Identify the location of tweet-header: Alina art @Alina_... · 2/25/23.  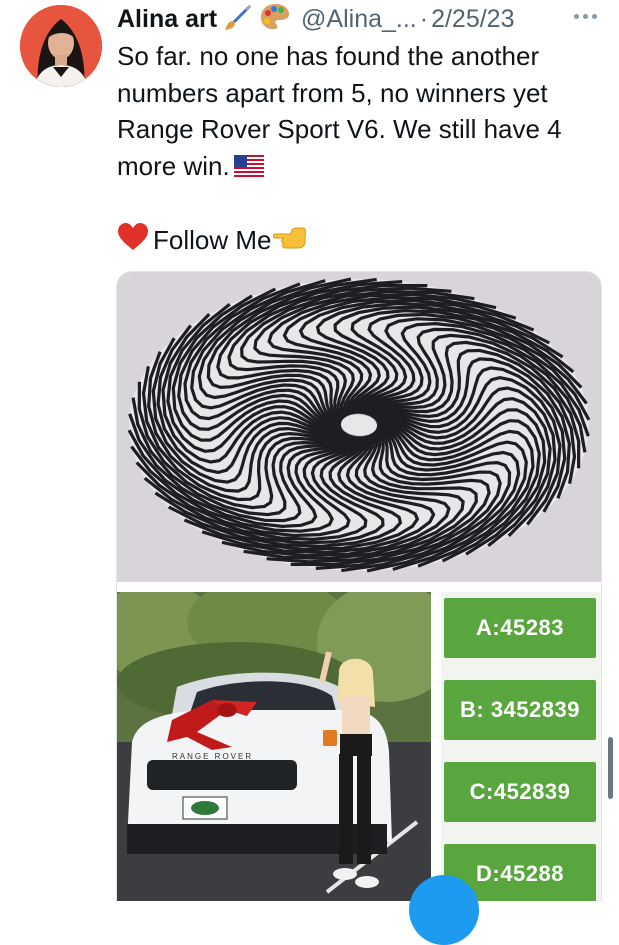
(368, 19).